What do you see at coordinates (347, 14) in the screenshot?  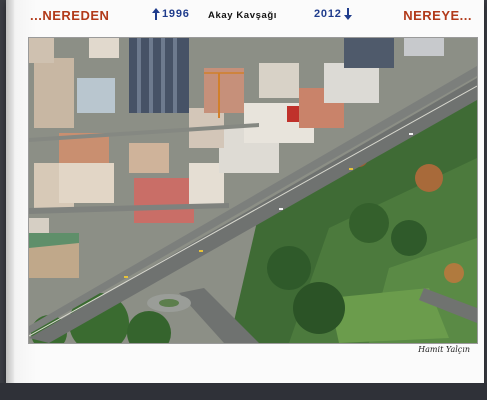 I see `arrow-down-icon` at bounding box center [347, 14].